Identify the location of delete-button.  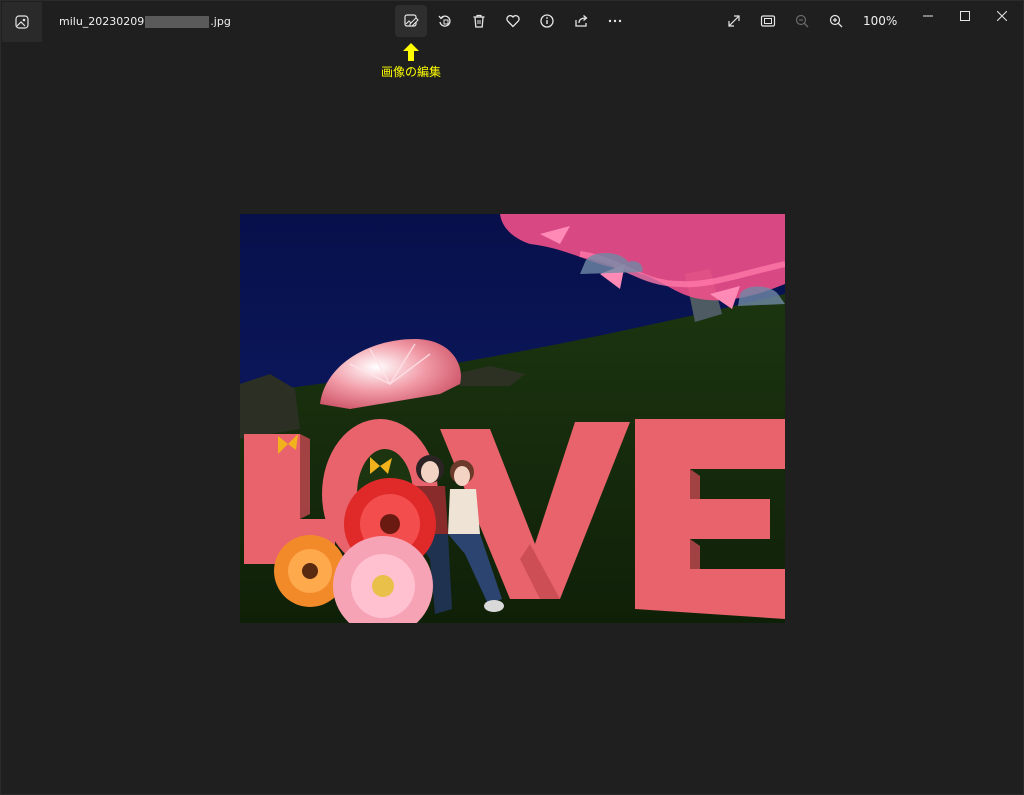
(479, 21).